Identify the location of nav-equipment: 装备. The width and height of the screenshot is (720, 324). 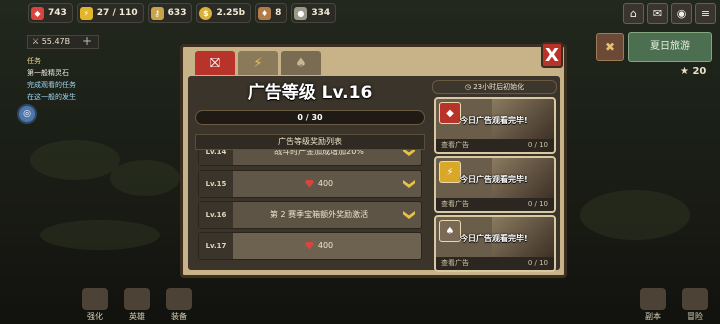
(179, 305).